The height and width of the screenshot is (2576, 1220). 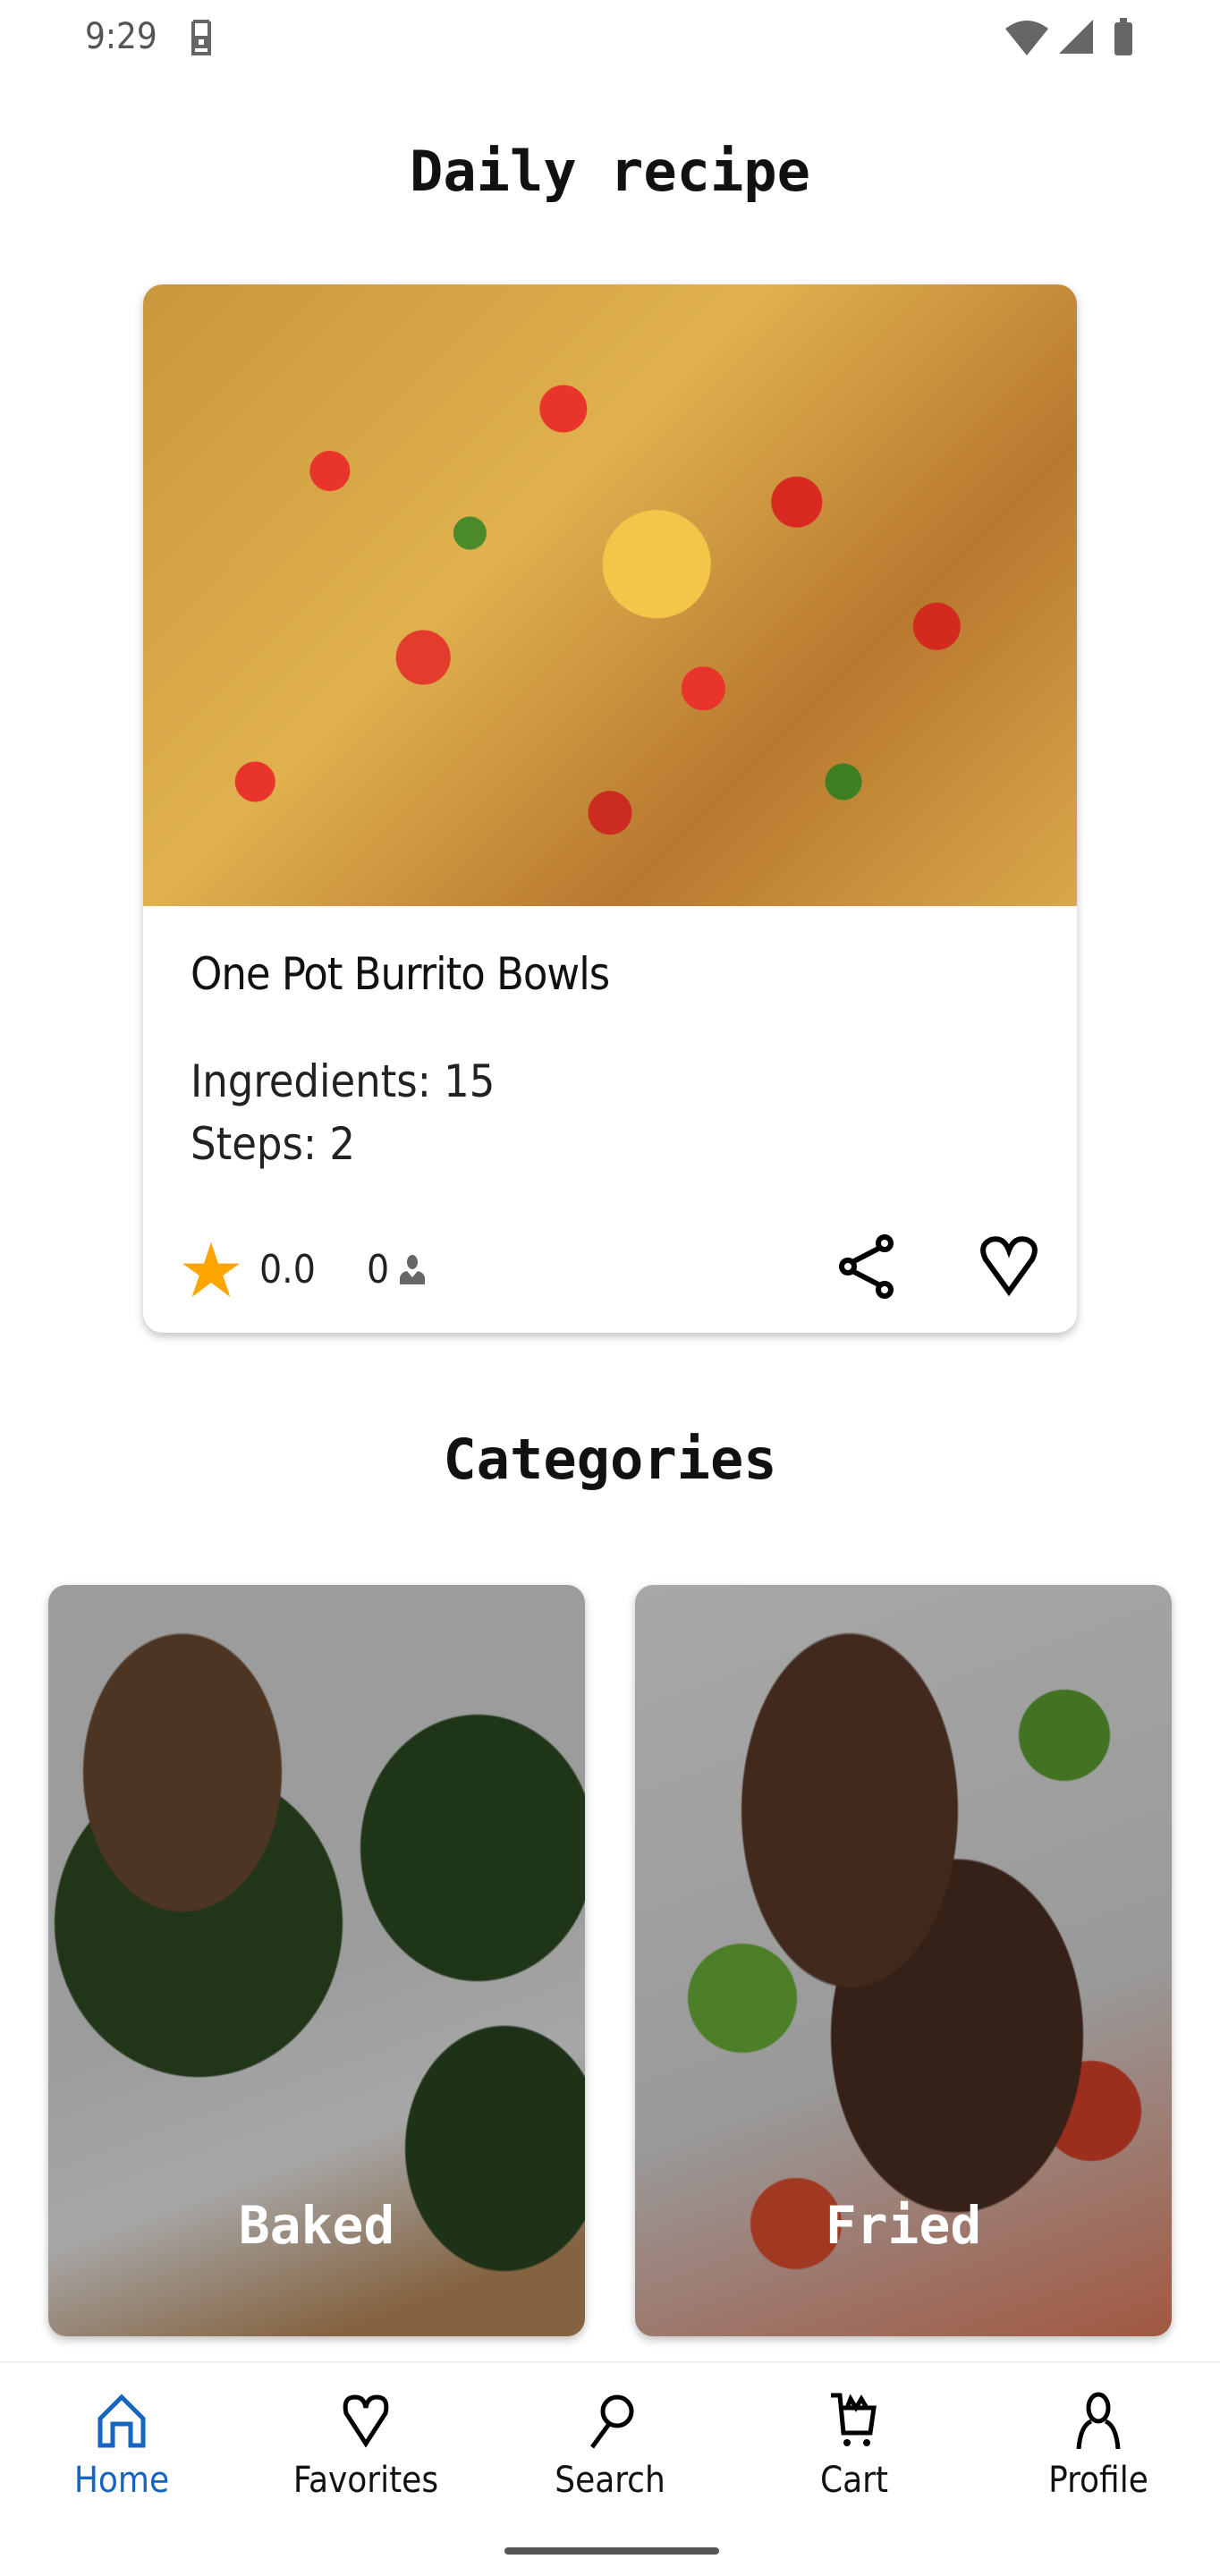 I want to click on home-icon, so click(x=121, y=2421).